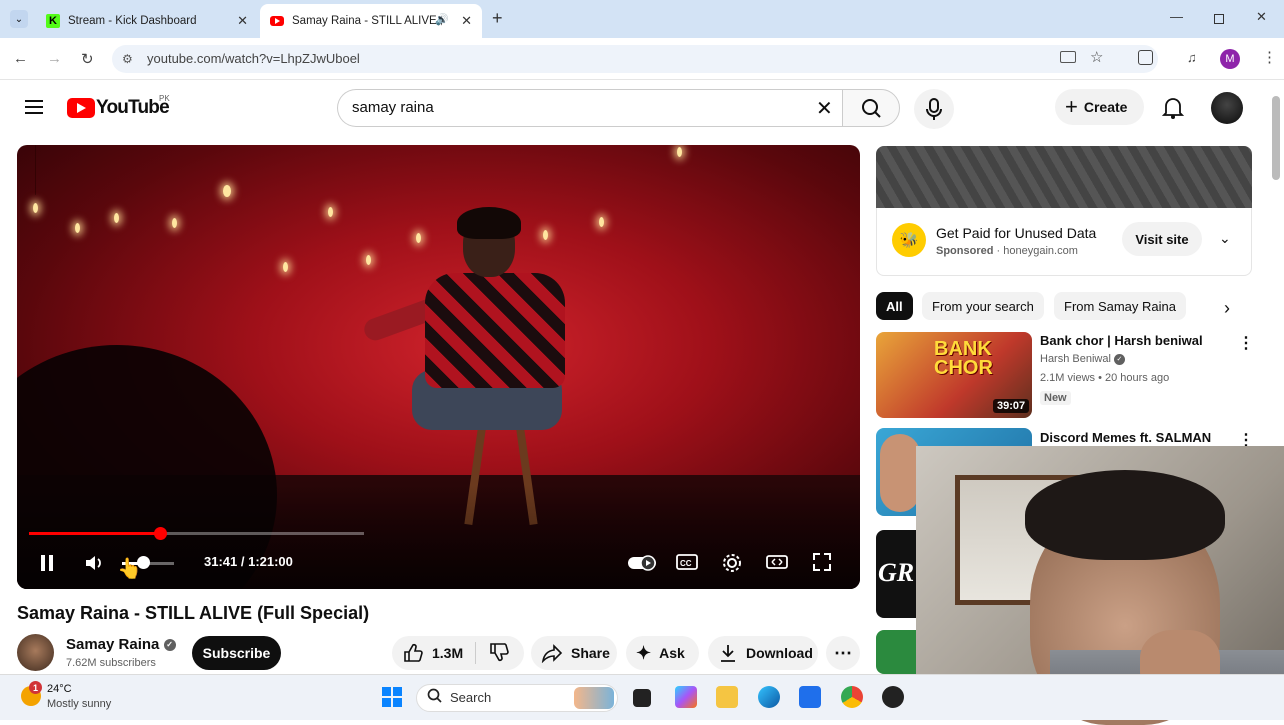 This screenshot has height=725, width=1284. Describe the element at coordinates (732, 565) in the screenshot. I see `settings-button` at that location.